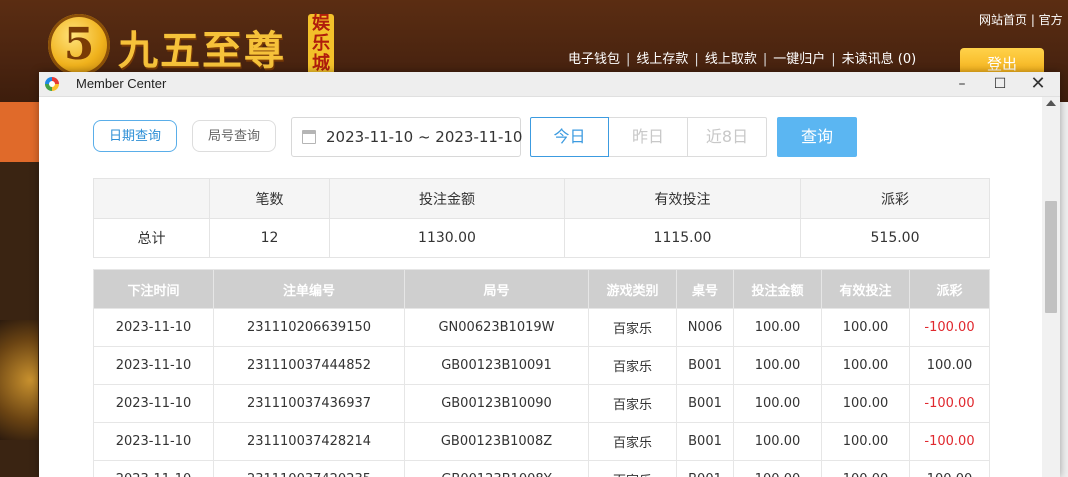 Image resolution: width=1068 pixels, height=477 pixels. I want to click on nav-deposit: 线上存款, so click(662, 59).